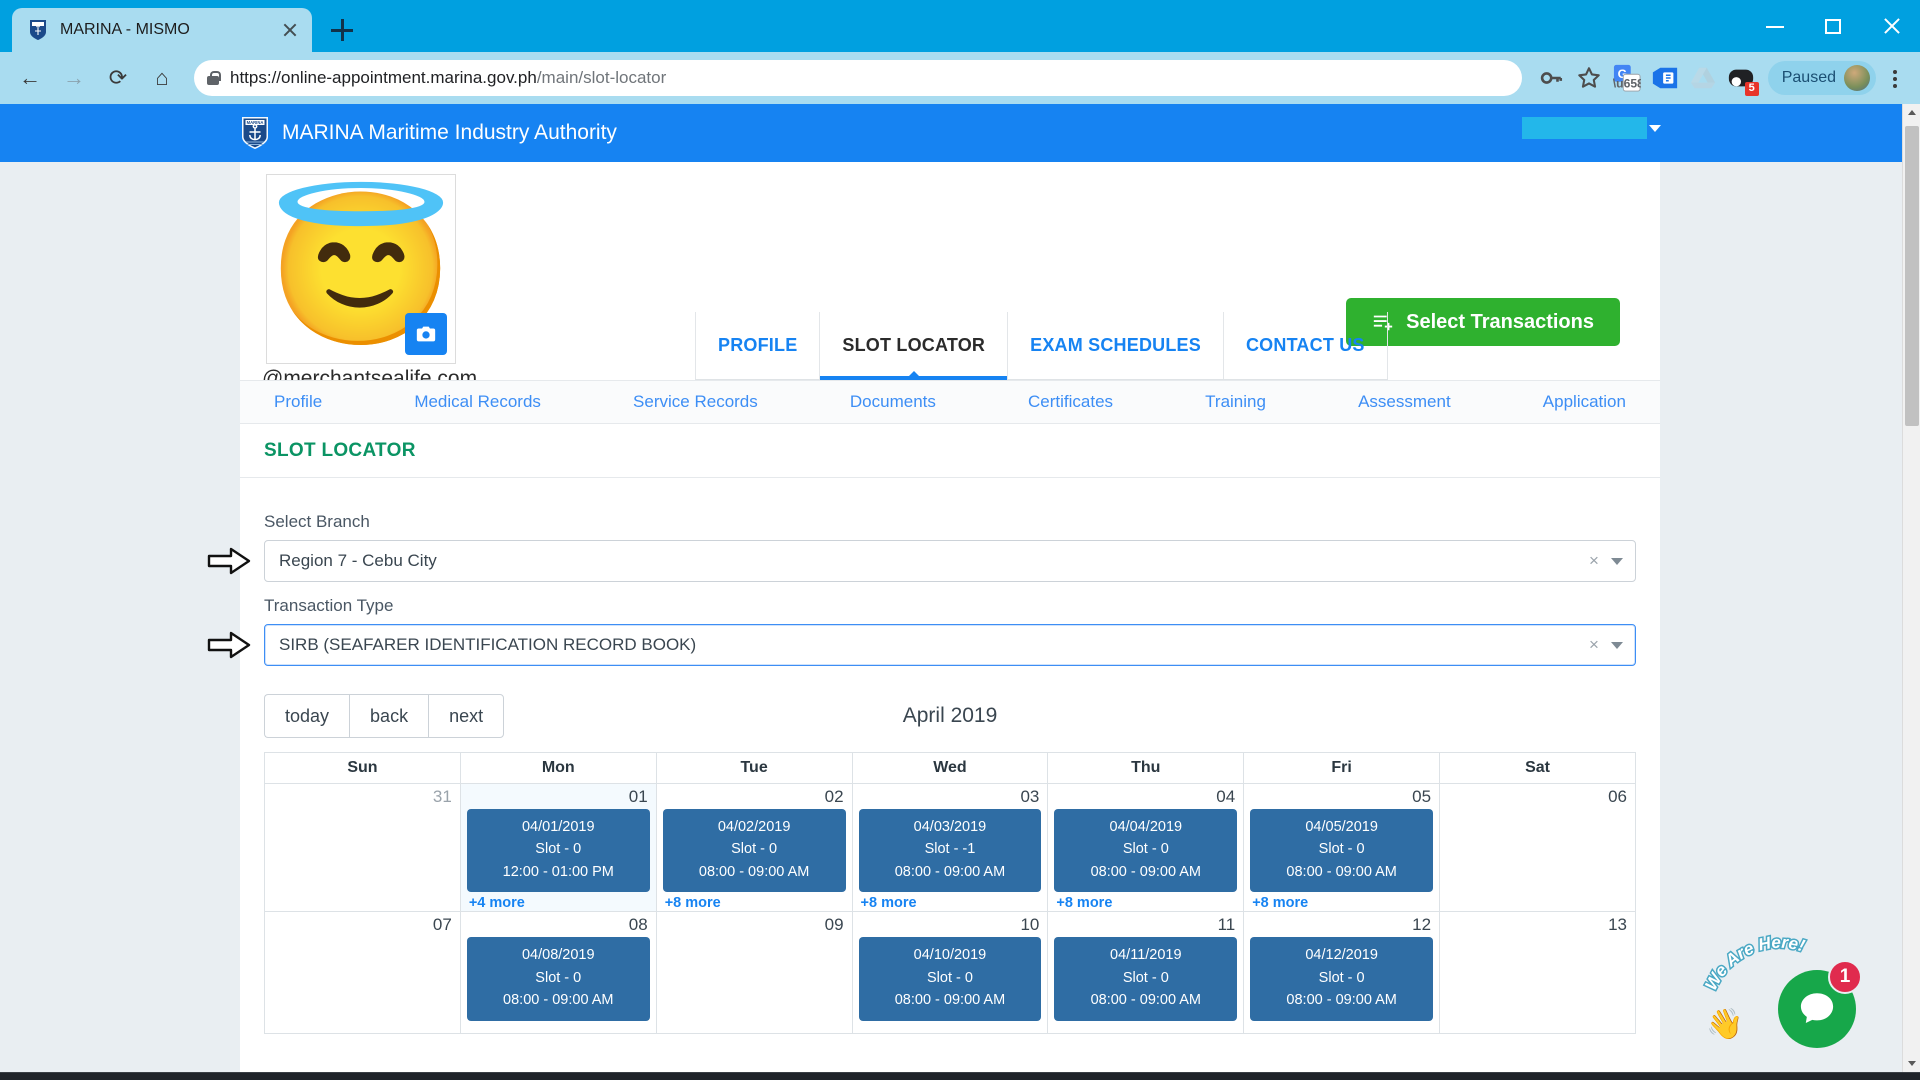 The width and height of the screenshot is (1920, 1080). I want to click on account-menu, so click(1591, 128).